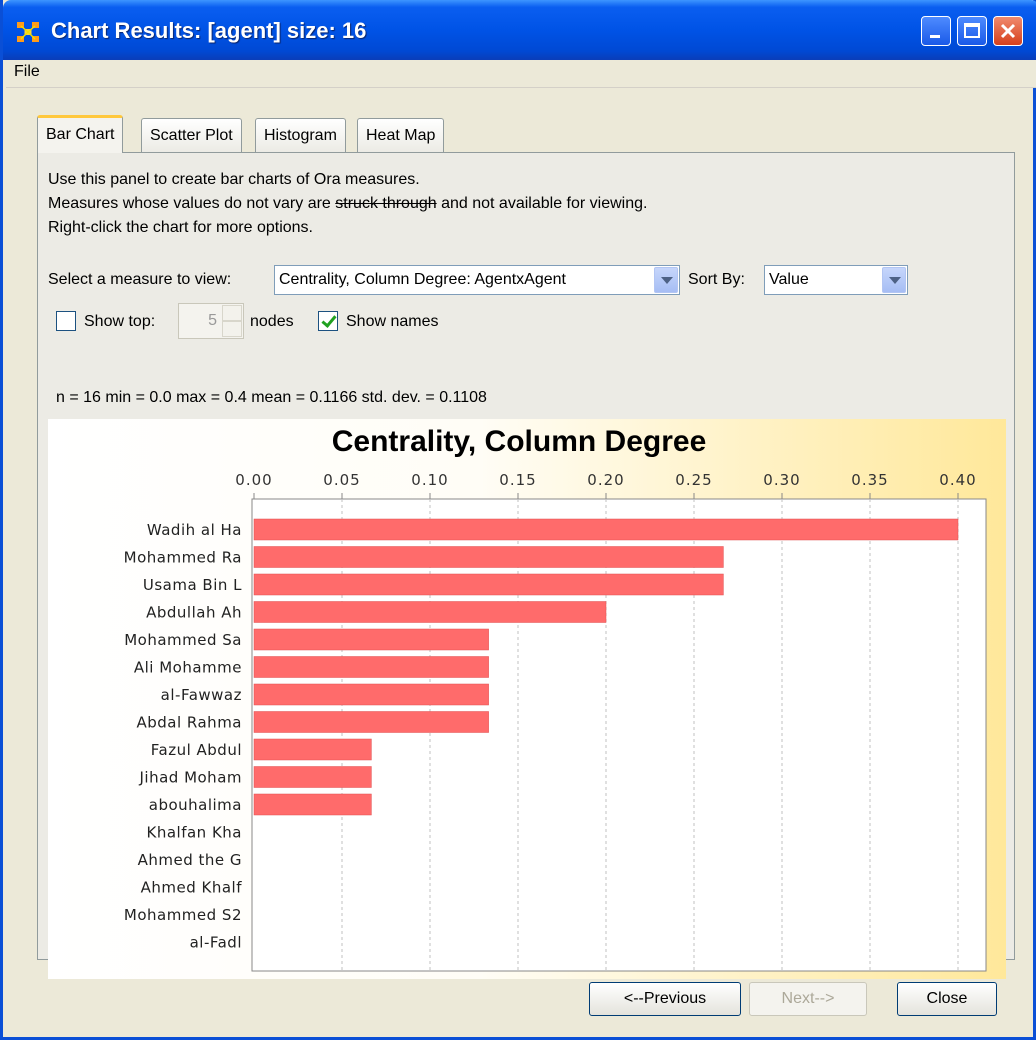 The image size is (1036, 1040). Describe the element at coordinates (935, 36) in the screenshot. I see `minimize-icon` at that location.